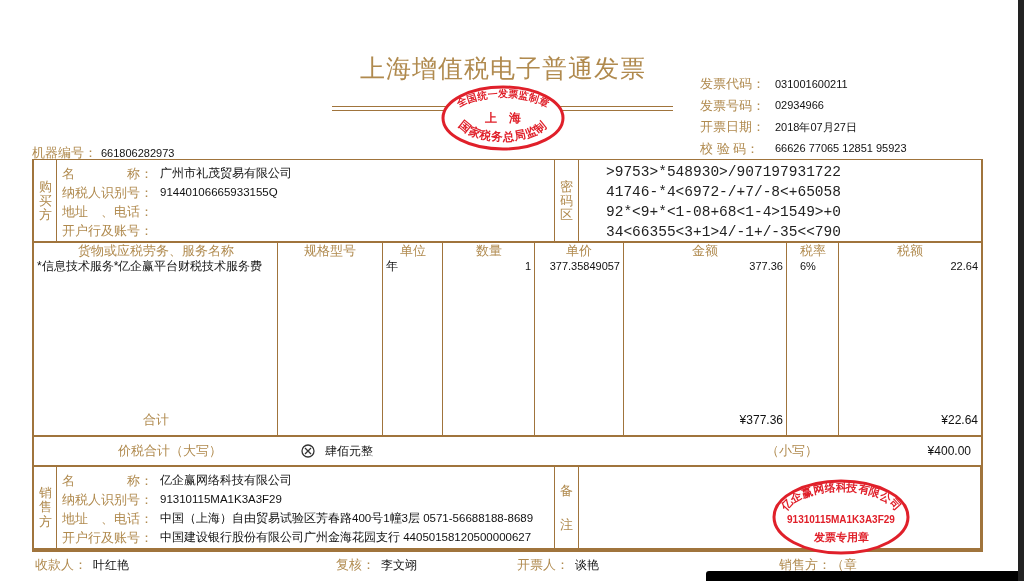  What do you see at coordinates (566, 507) in the screenshot?
I see `side-label: 备注` at bounding box center [566, 507].